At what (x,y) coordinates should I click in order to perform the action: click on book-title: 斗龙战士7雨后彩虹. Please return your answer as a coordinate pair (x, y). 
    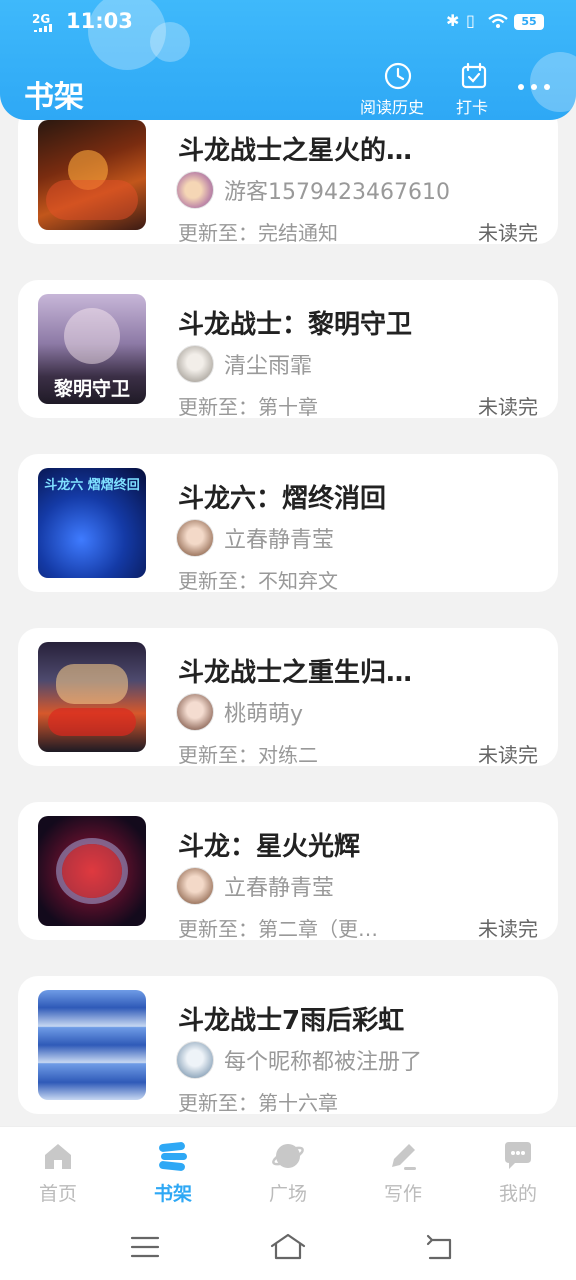
    Looking at the image, I should click on (291, 1021).